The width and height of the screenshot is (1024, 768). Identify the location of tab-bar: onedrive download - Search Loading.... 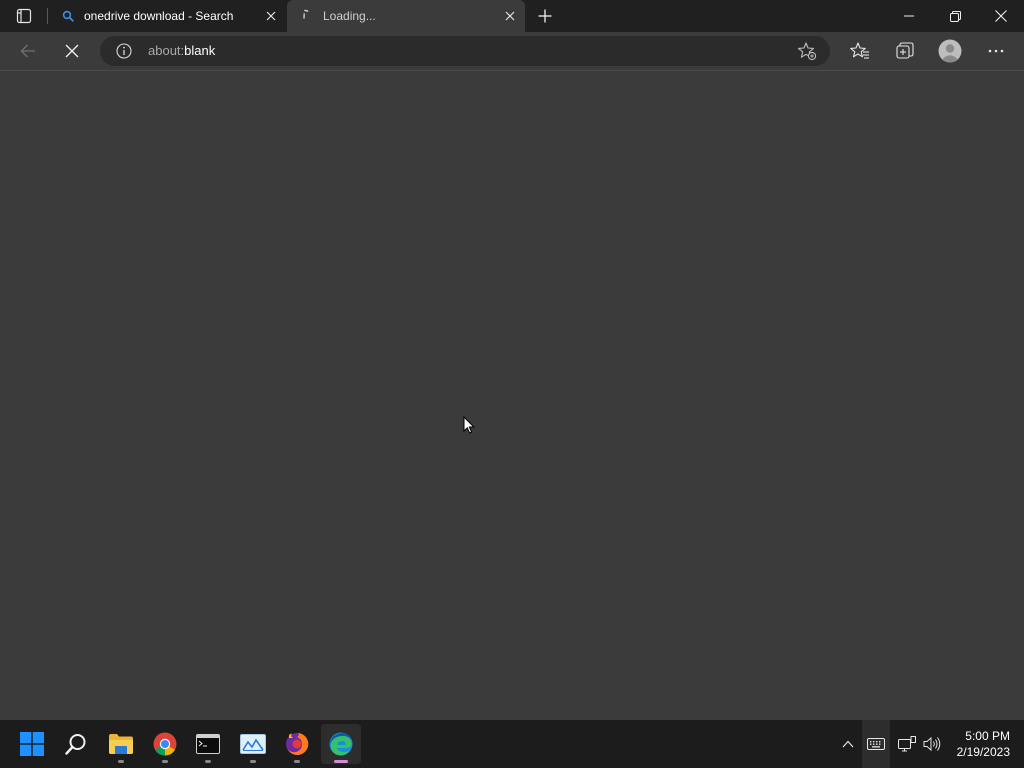
(512, 16).